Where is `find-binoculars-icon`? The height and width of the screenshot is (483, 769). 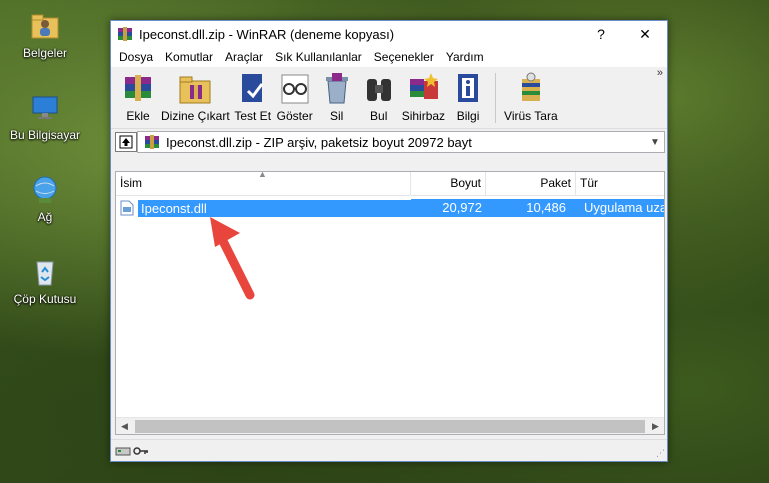 find-binoculars-icon is located at coordinates (379, 89).